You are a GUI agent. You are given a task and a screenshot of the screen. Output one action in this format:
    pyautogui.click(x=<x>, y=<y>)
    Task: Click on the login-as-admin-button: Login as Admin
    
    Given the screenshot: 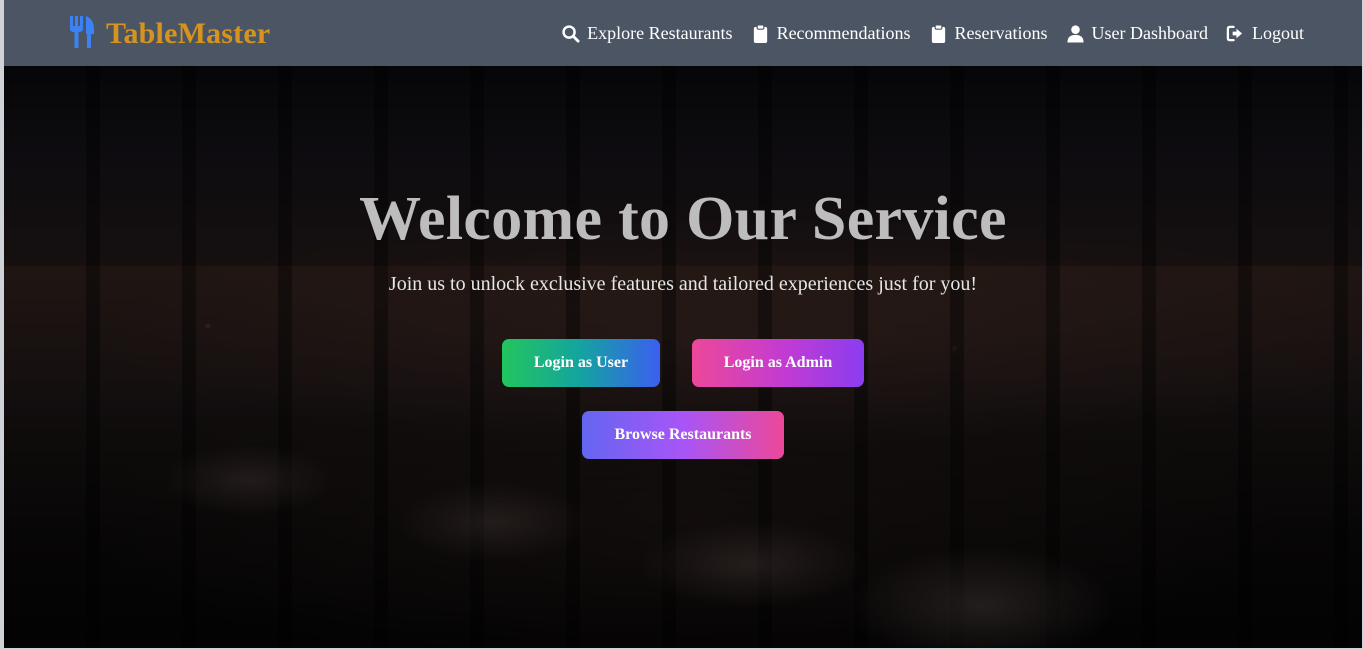 What is the action you would take?
    pyautogui.click(x=778, y=363)
    